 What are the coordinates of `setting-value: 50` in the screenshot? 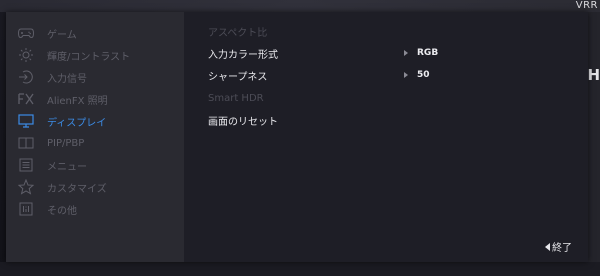 It's located at (423, 75).